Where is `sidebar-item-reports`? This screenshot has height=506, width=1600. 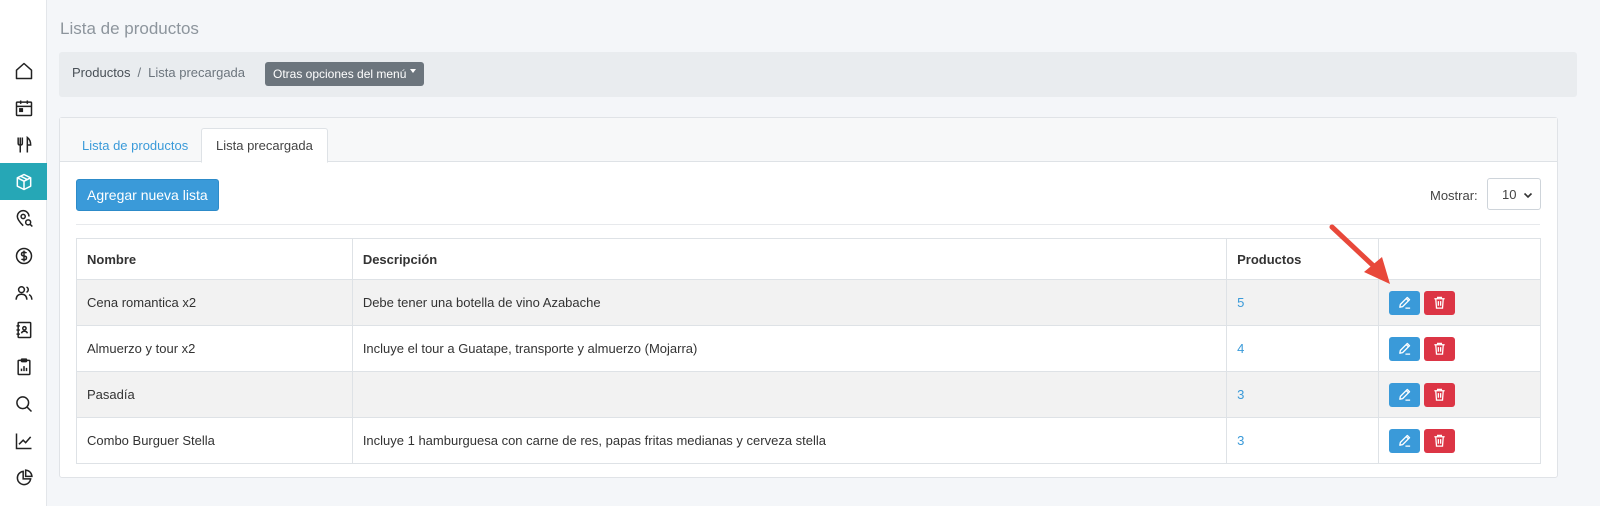
sidebar-item-reports is located at coordinates (23, 366).